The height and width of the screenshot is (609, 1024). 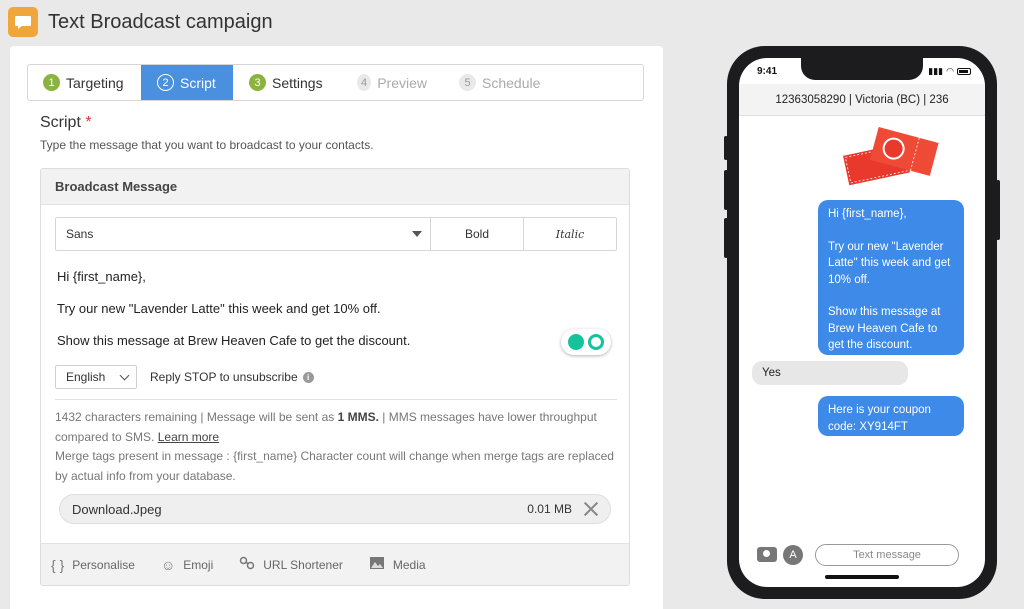 I want to click on url-shortener-button: URL Shortener, so click(x=291, y=564).